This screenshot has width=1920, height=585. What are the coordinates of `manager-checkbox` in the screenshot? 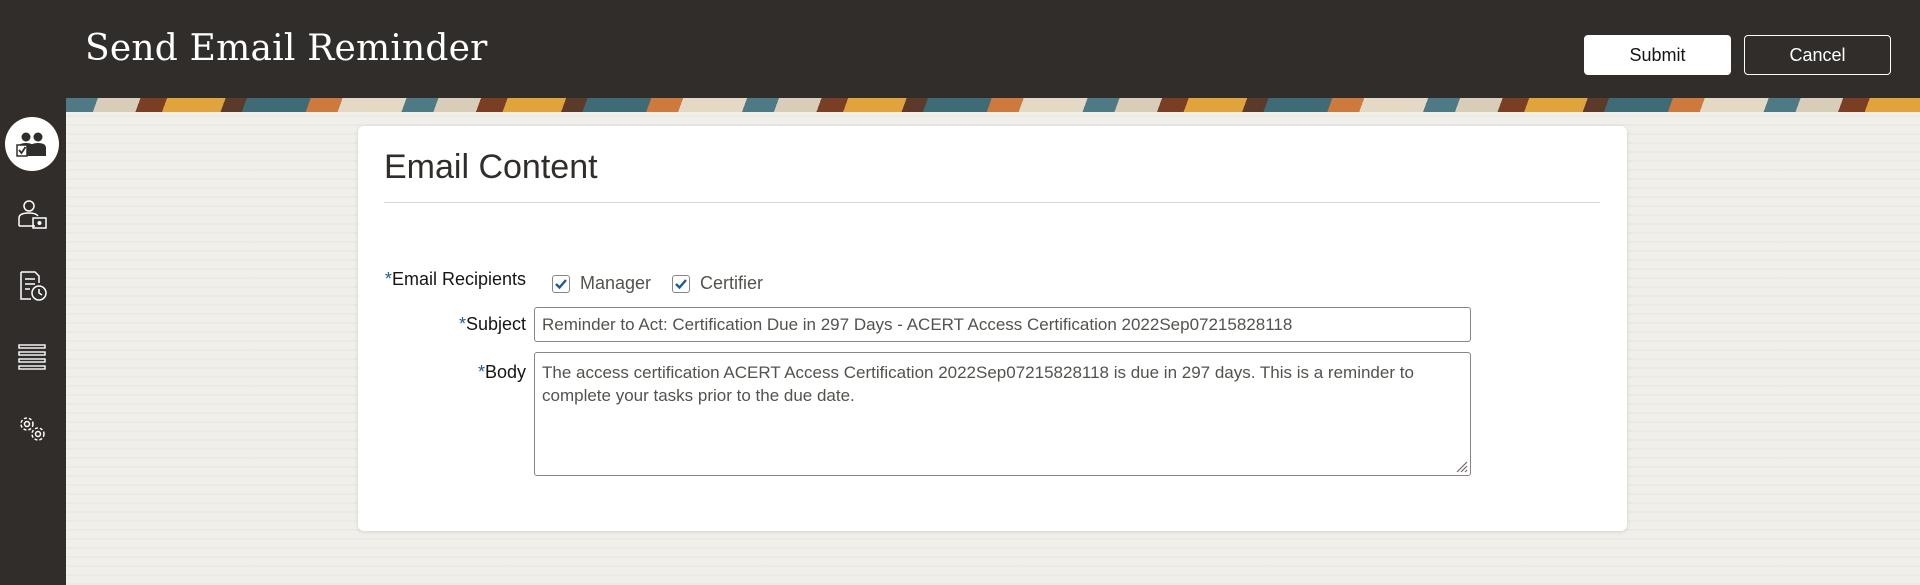 It's located at (561, 283).